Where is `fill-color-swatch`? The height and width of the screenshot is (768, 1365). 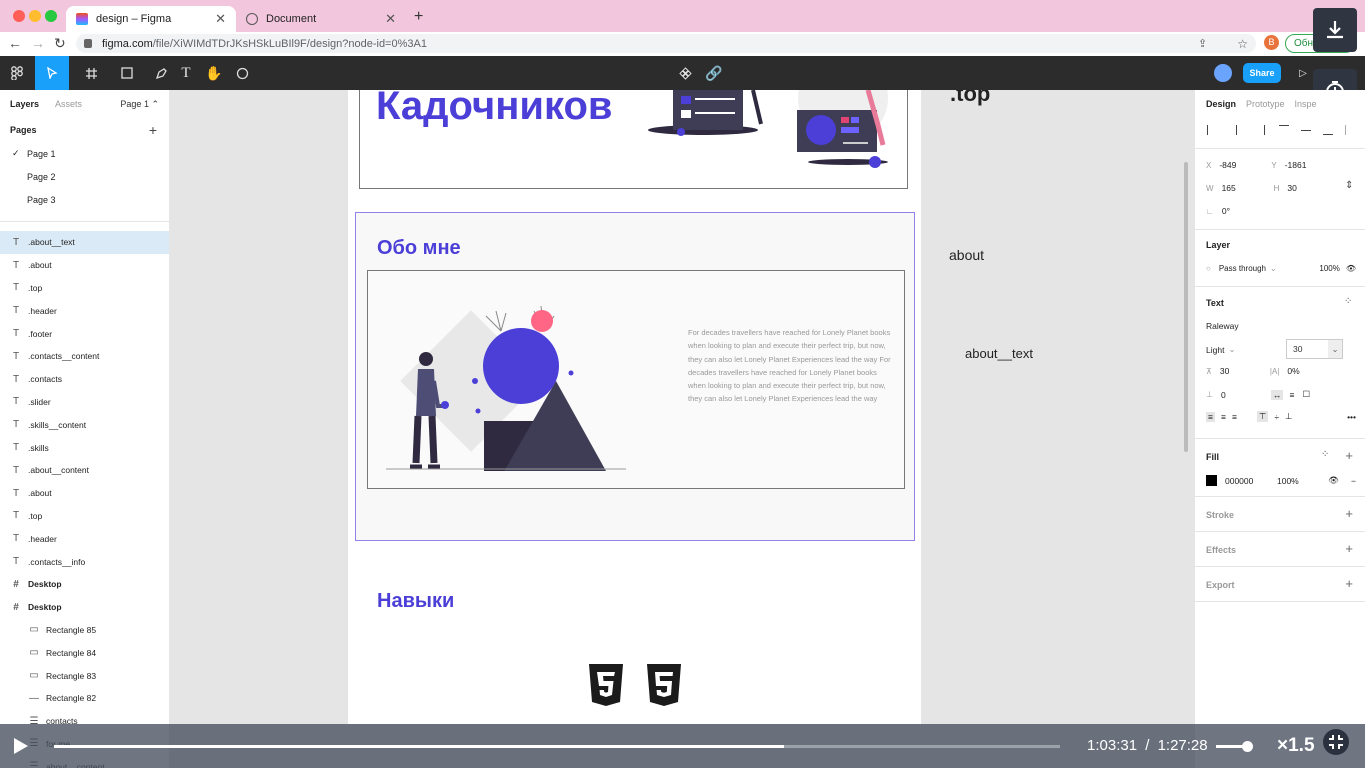
fill-color-swatch is located at coordinates (1211, 480).